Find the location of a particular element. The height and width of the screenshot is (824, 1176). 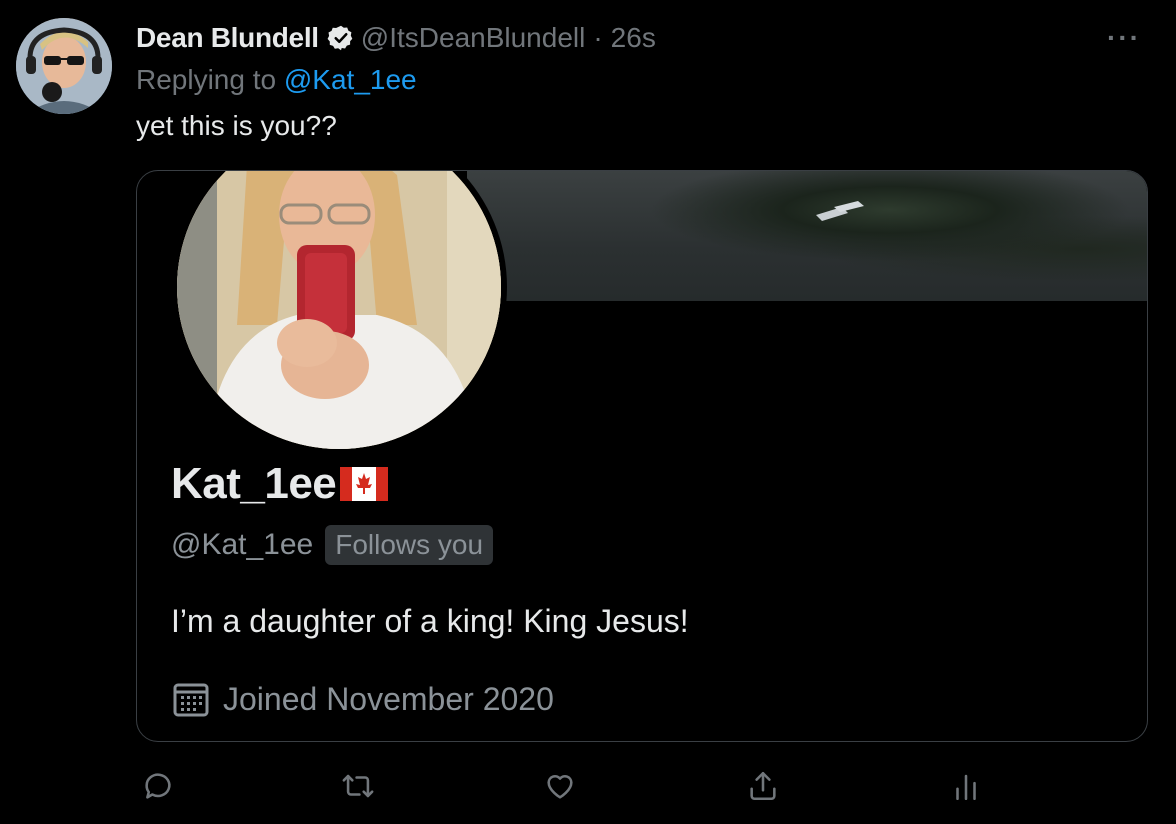

avatar-image is located at coordinates (64, 66).